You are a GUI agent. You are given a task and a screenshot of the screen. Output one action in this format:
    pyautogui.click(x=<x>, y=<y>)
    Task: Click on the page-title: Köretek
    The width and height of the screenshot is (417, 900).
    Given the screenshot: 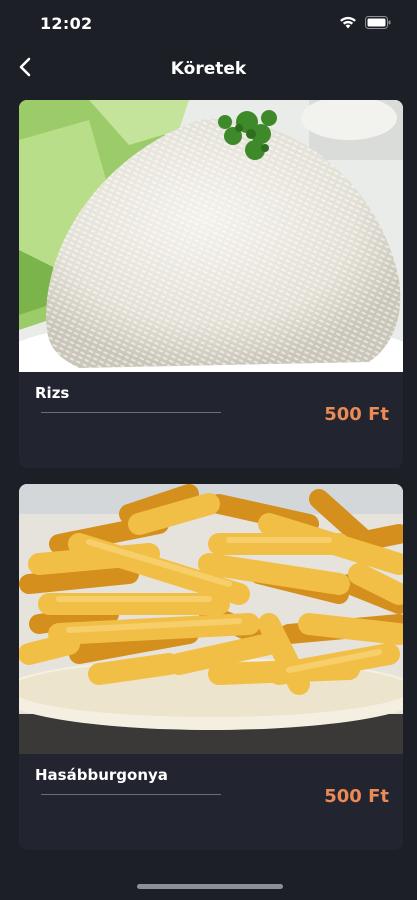 What is the action you would take?
    pyautogui.click(x=208, y=69)
    